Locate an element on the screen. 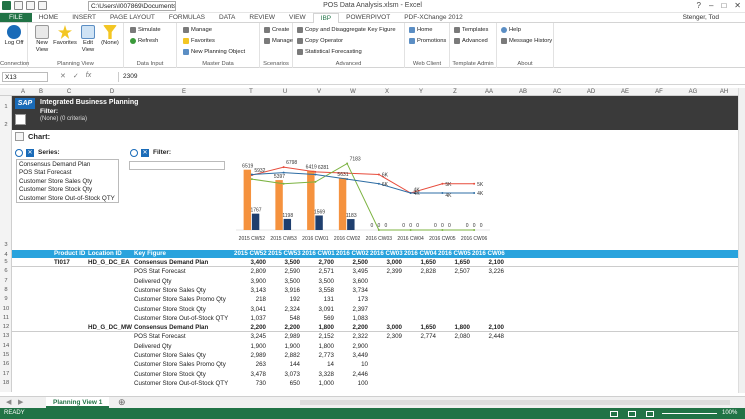  value-cell: 2,322 is located at coordinates (352, 336).